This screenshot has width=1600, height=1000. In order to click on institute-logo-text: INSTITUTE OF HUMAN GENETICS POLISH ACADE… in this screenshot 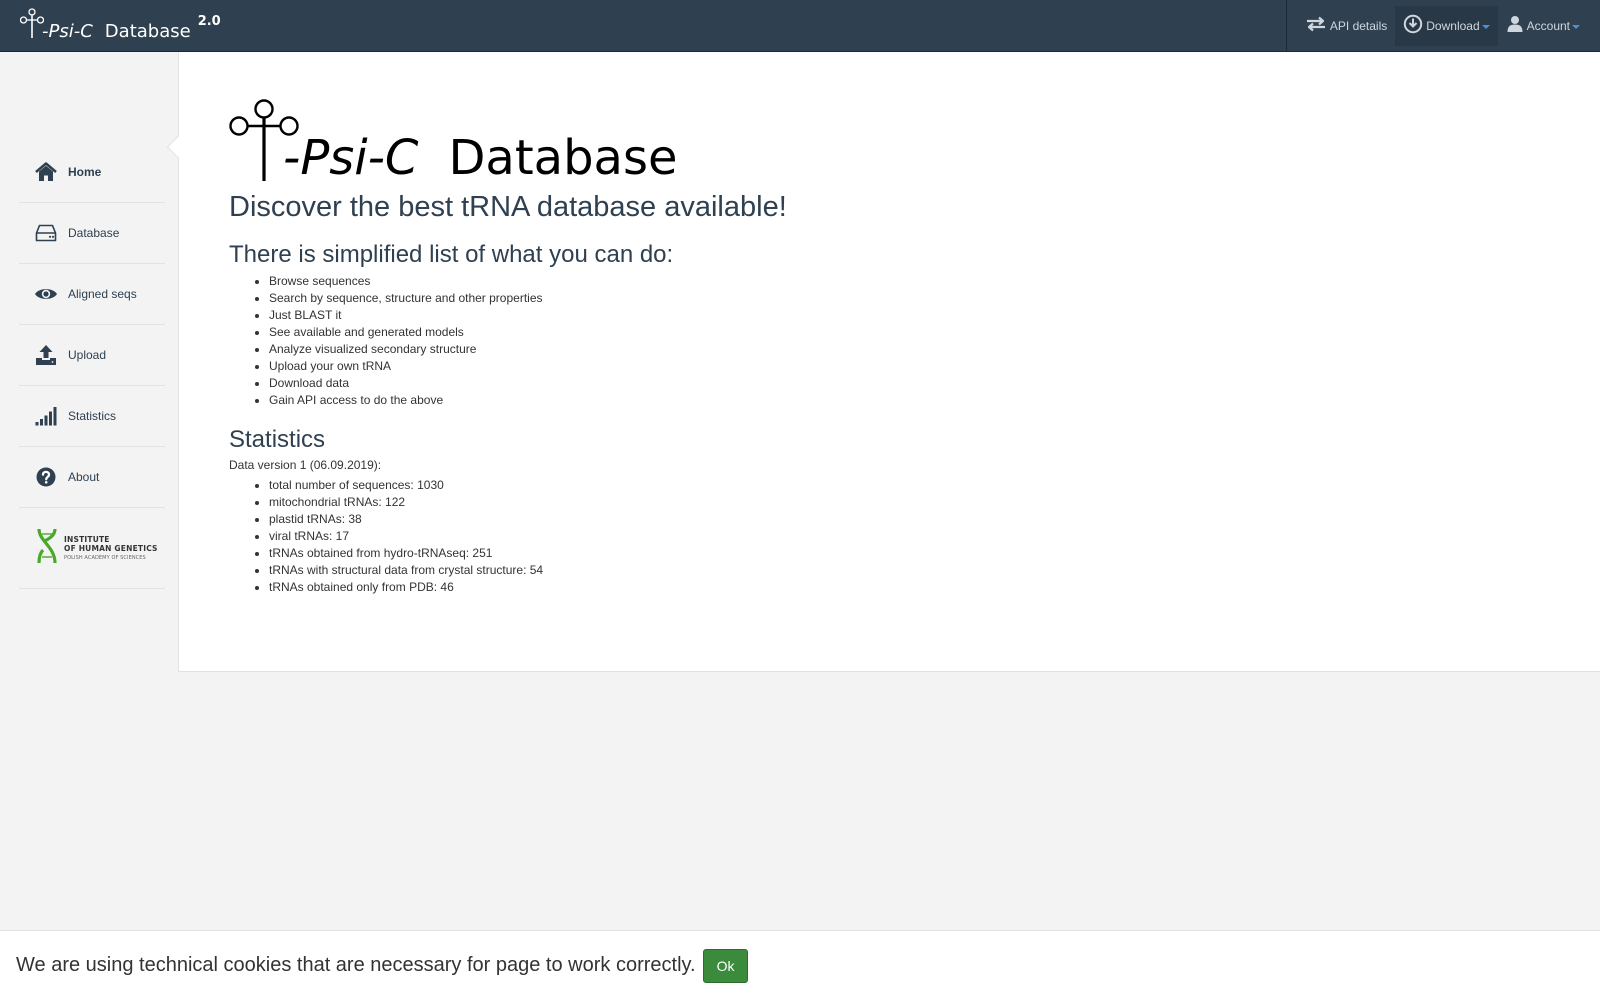, I will do `click(111, 547)`.